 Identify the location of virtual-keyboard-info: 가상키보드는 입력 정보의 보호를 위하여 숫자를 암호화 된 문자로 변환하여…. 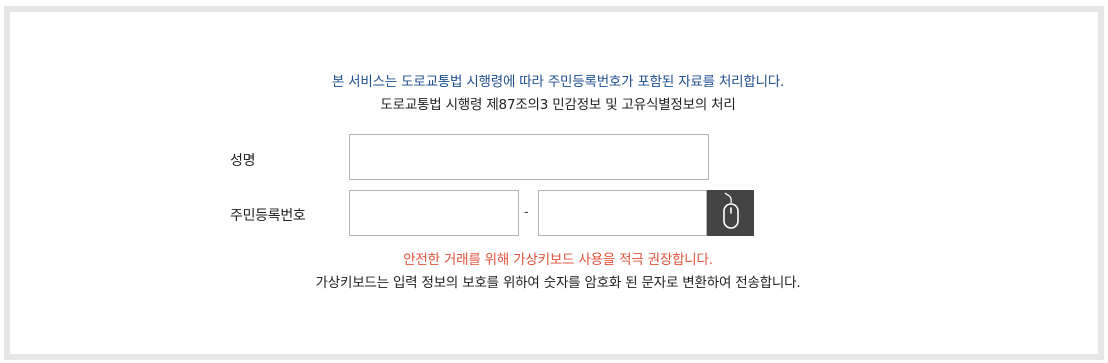
(558, 283).